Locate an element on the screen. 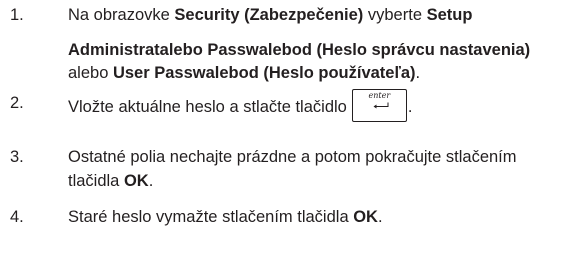 The height and width of the screenshot is (258, 584). screen-name: Security (Zabezpečenie) is located at coordinates (269, 15).